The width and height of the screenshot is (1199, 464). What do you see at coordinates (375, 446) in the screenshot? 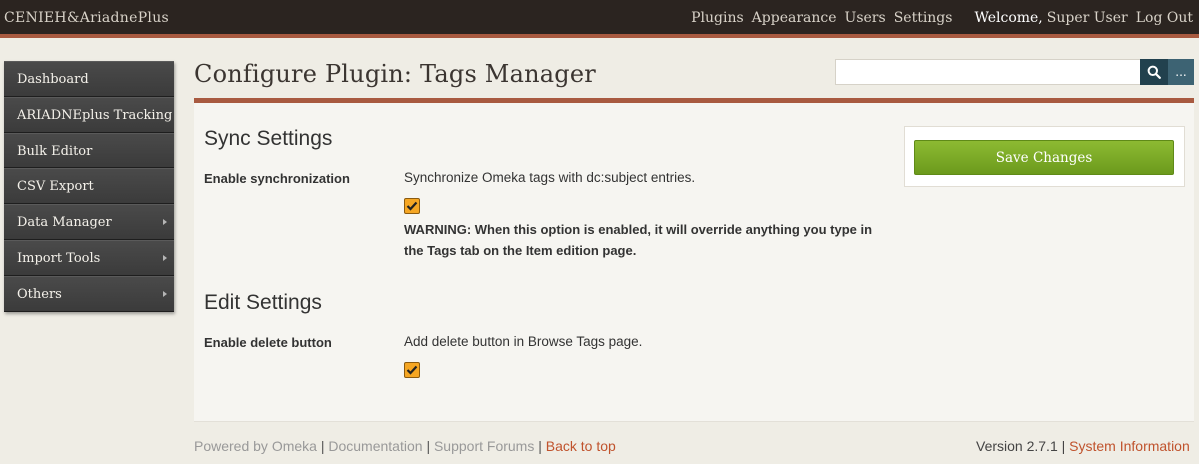
I see `documentation-link: Documentation` at bounding box center [375, 446].